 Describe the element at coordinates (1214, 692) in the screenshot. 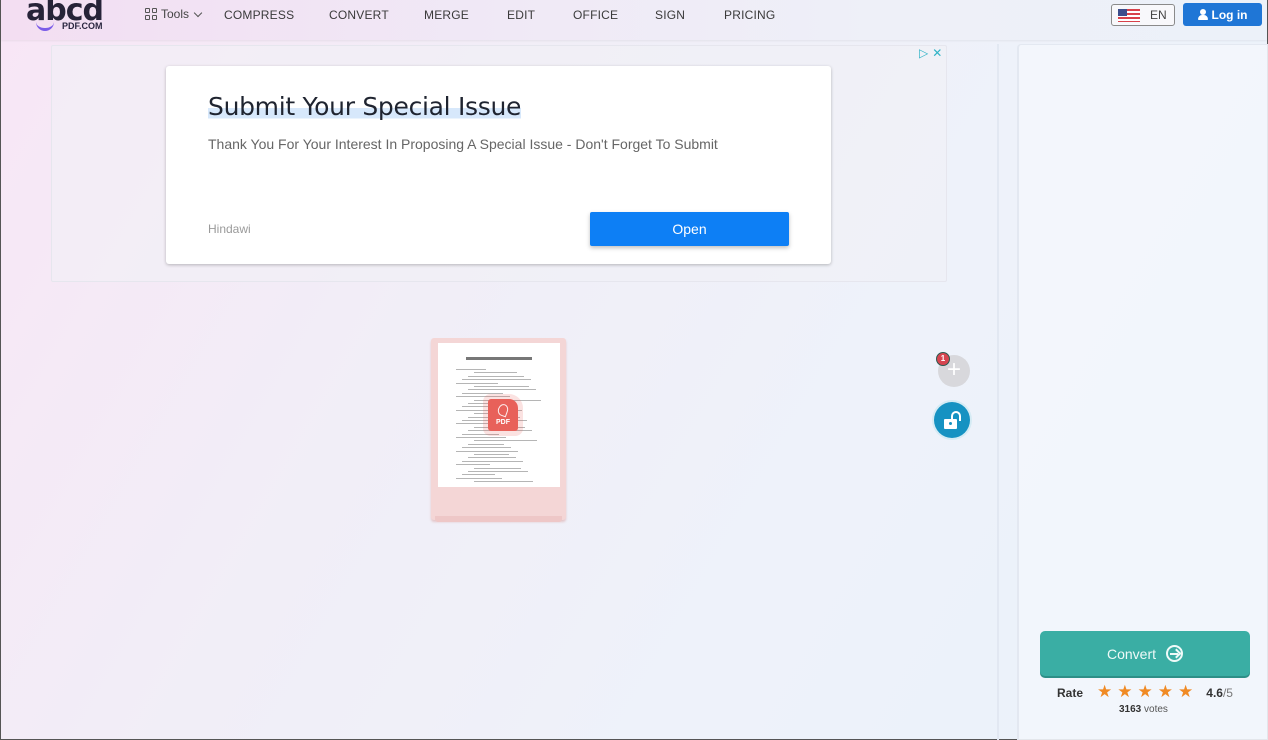

I see `rating-value: 4.6` at that location.